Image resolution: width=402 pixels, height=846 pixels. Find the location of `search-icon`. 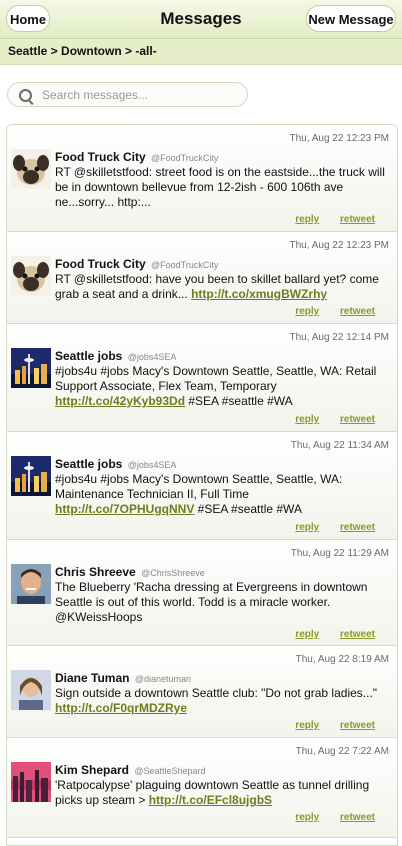

search-icon is located at coordinates (25, 95).